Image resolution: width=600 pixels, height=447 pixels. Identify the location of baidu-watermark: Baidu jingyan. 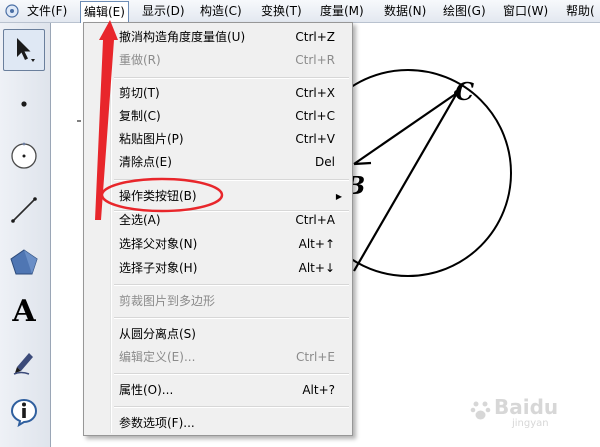
(531, 411).